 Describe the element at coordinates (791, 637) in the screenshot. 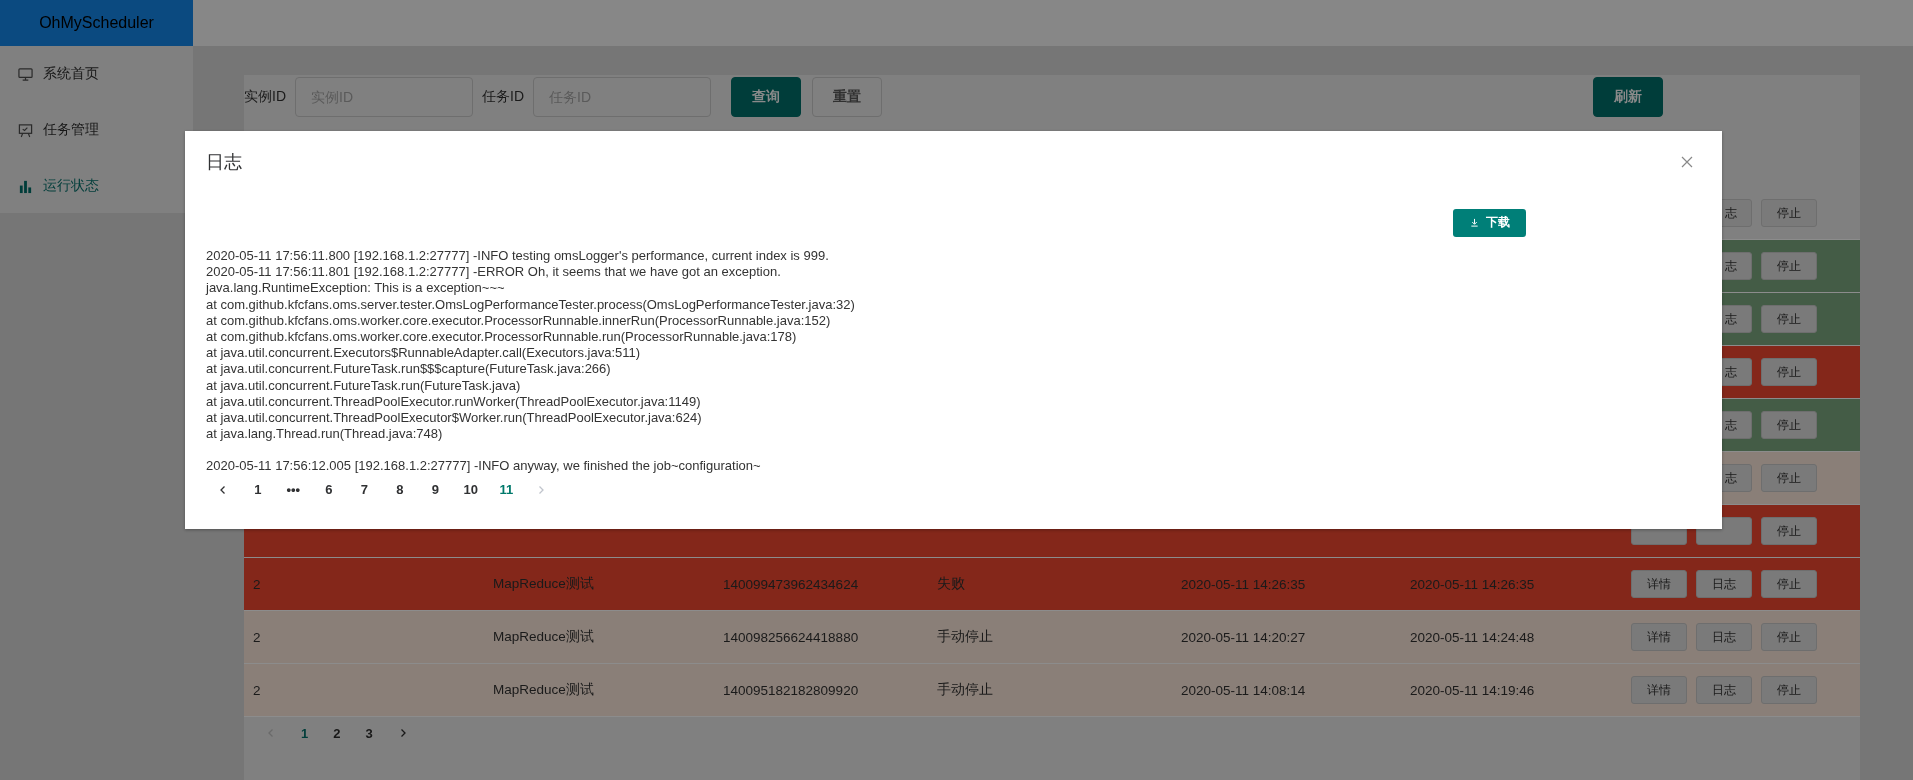

I see `table-cell-text: 140098256624418880` at that location.